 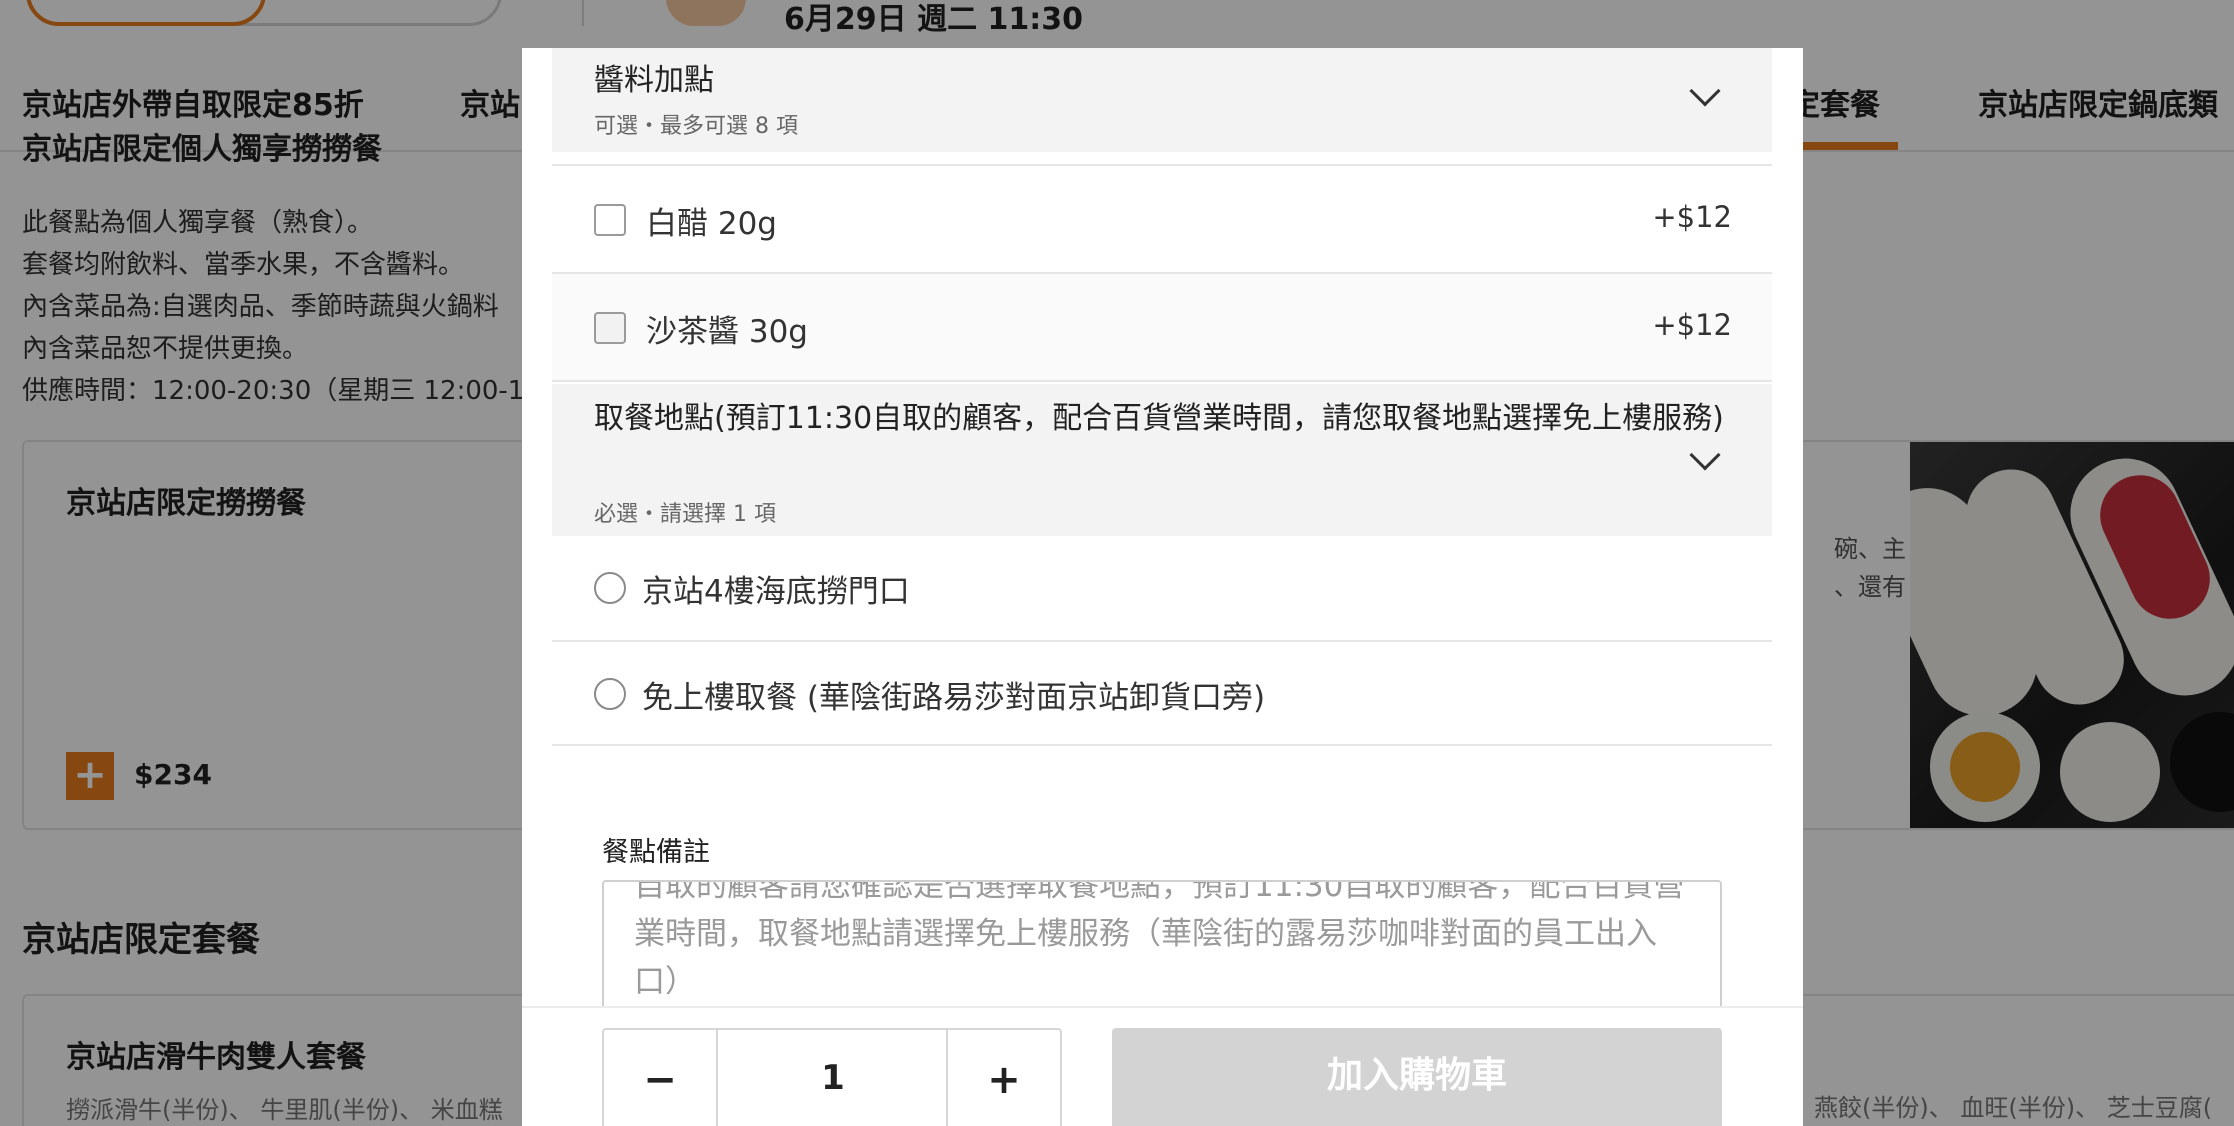 I want to click on option-row: 京站4樓海底撈門口, so click(x=1162, y=589).